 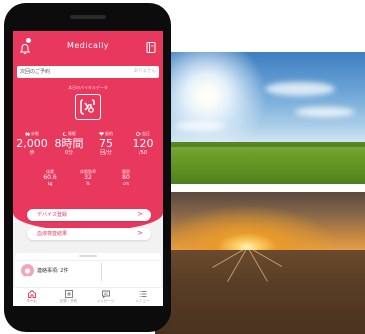 I want to click on stat-weight: 体重 60.6 kg, so click(x=50, y=177).